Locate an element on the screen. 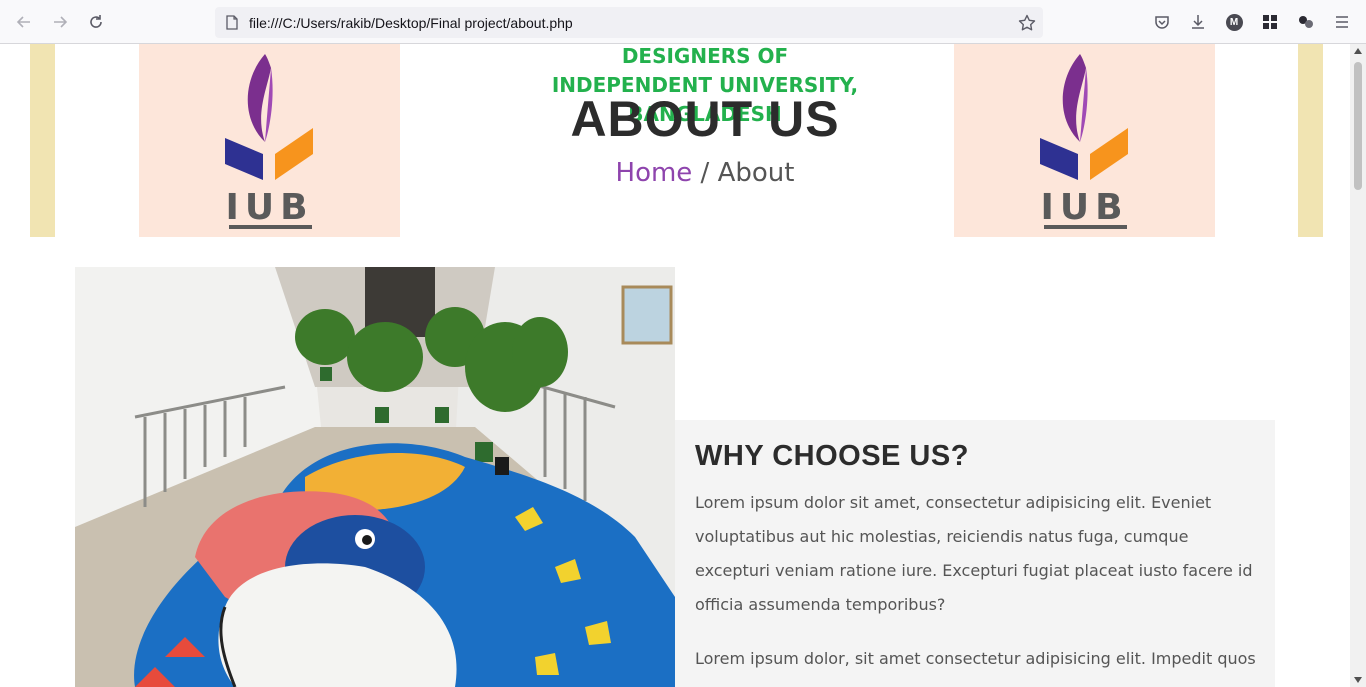 The width and height of the screenshot is (1366, 687). scroll-up-icon is located at coordinates (1358, 51).